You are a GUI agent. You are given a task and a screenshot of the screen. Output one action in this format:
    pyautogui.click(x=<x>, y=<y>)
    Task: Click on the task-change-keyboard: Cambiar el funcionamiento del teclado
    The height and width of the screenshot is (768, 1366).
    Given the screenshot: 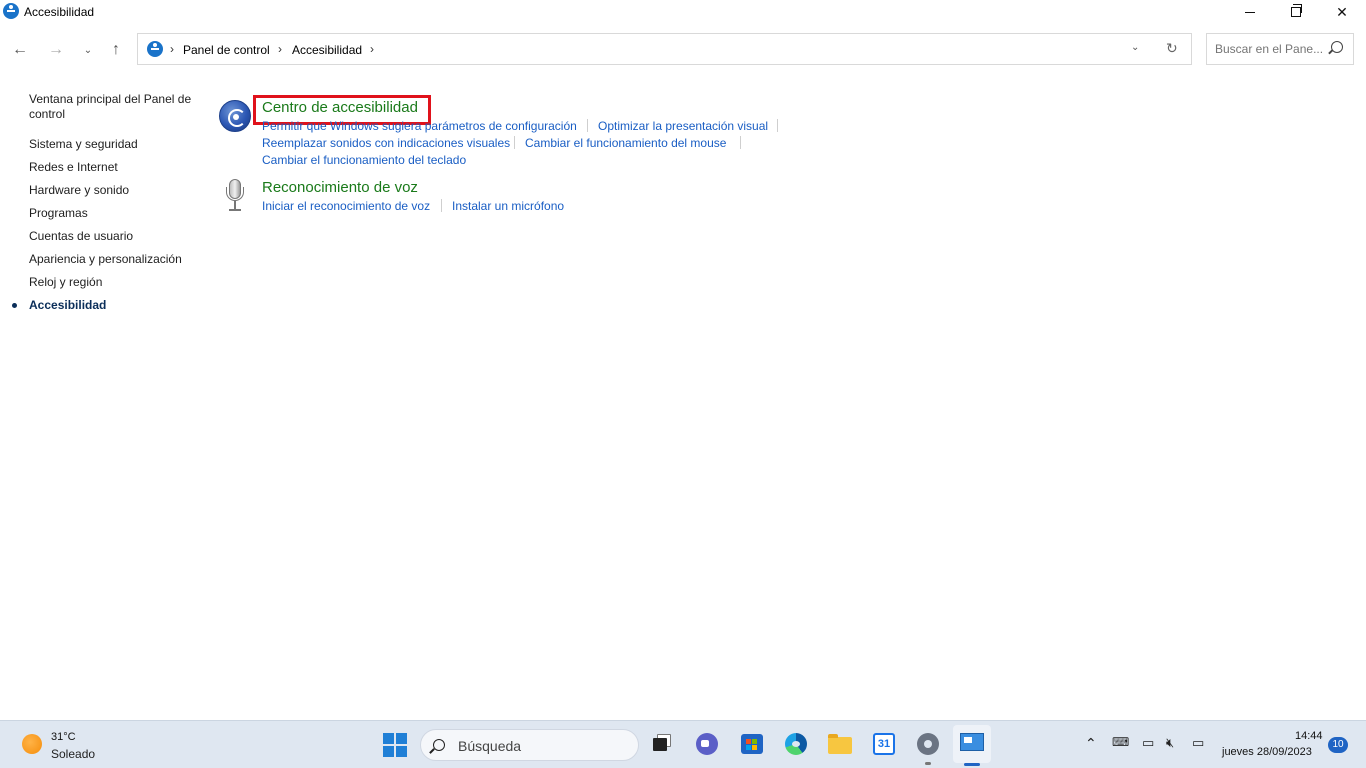 What is the action you would take?
    pyautogui.click(x=364, y=160)
    